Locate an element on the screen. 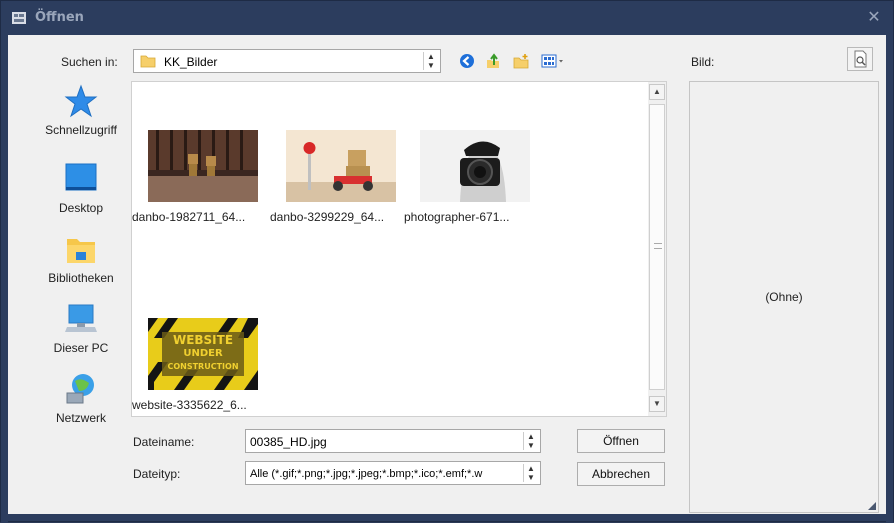 This screenshot has width=894, height=523. filename-spinner: ▲ ▼ is located at coordinates (530, 441).